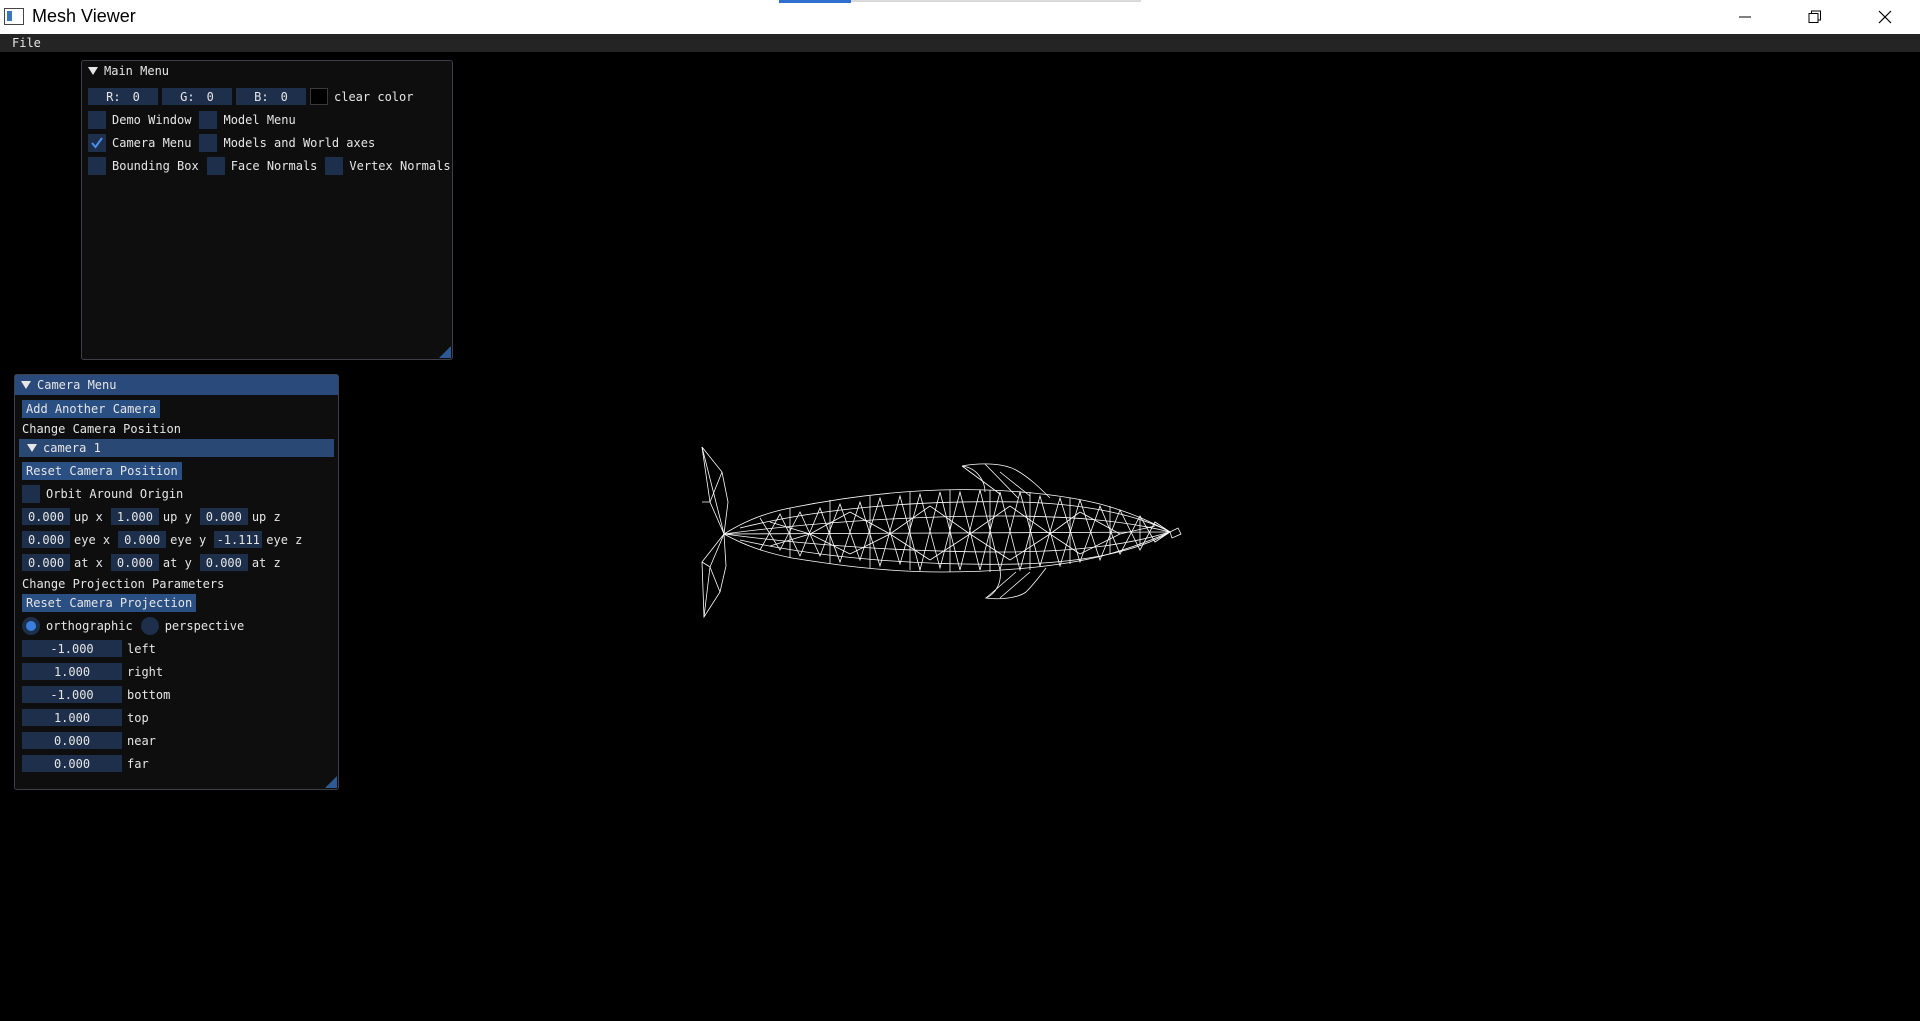  I want to click on camera-menu-checkbox, so click(97, 142).